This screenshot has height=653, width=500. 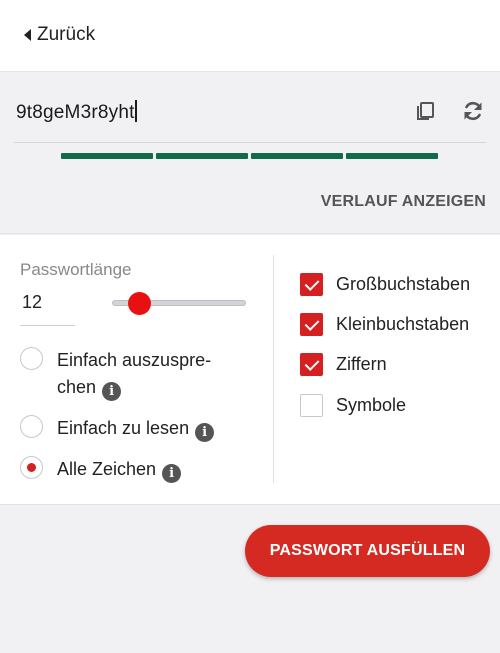 What do you see at coordinates (27, 35) in the screenshot?
I see `caret-left-icon` at bounding box center [27, 35].